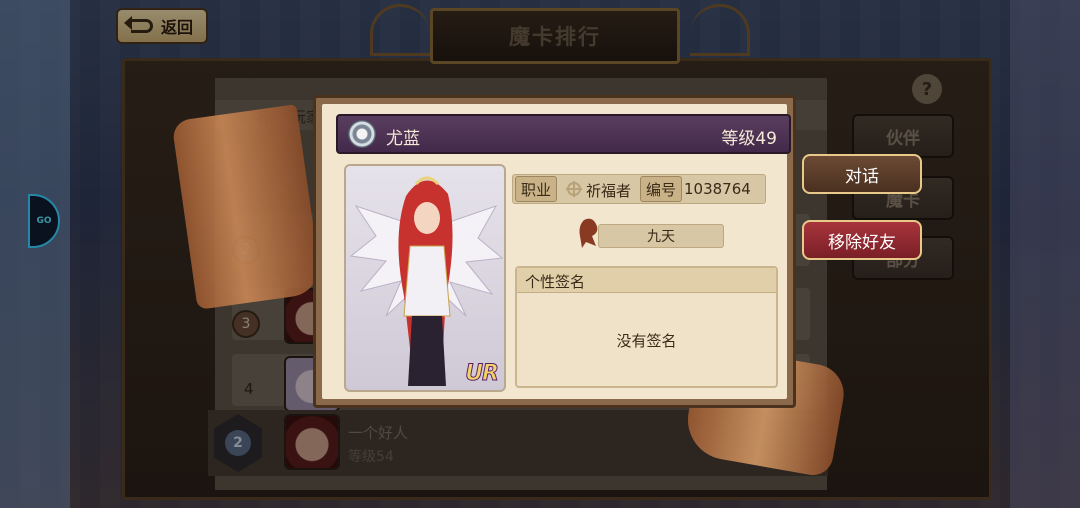 This screenshot has height=508, width=1080. Describe the element at coordinates (362, 134) in the screenshot. I see `class-badge-icon` at that location.